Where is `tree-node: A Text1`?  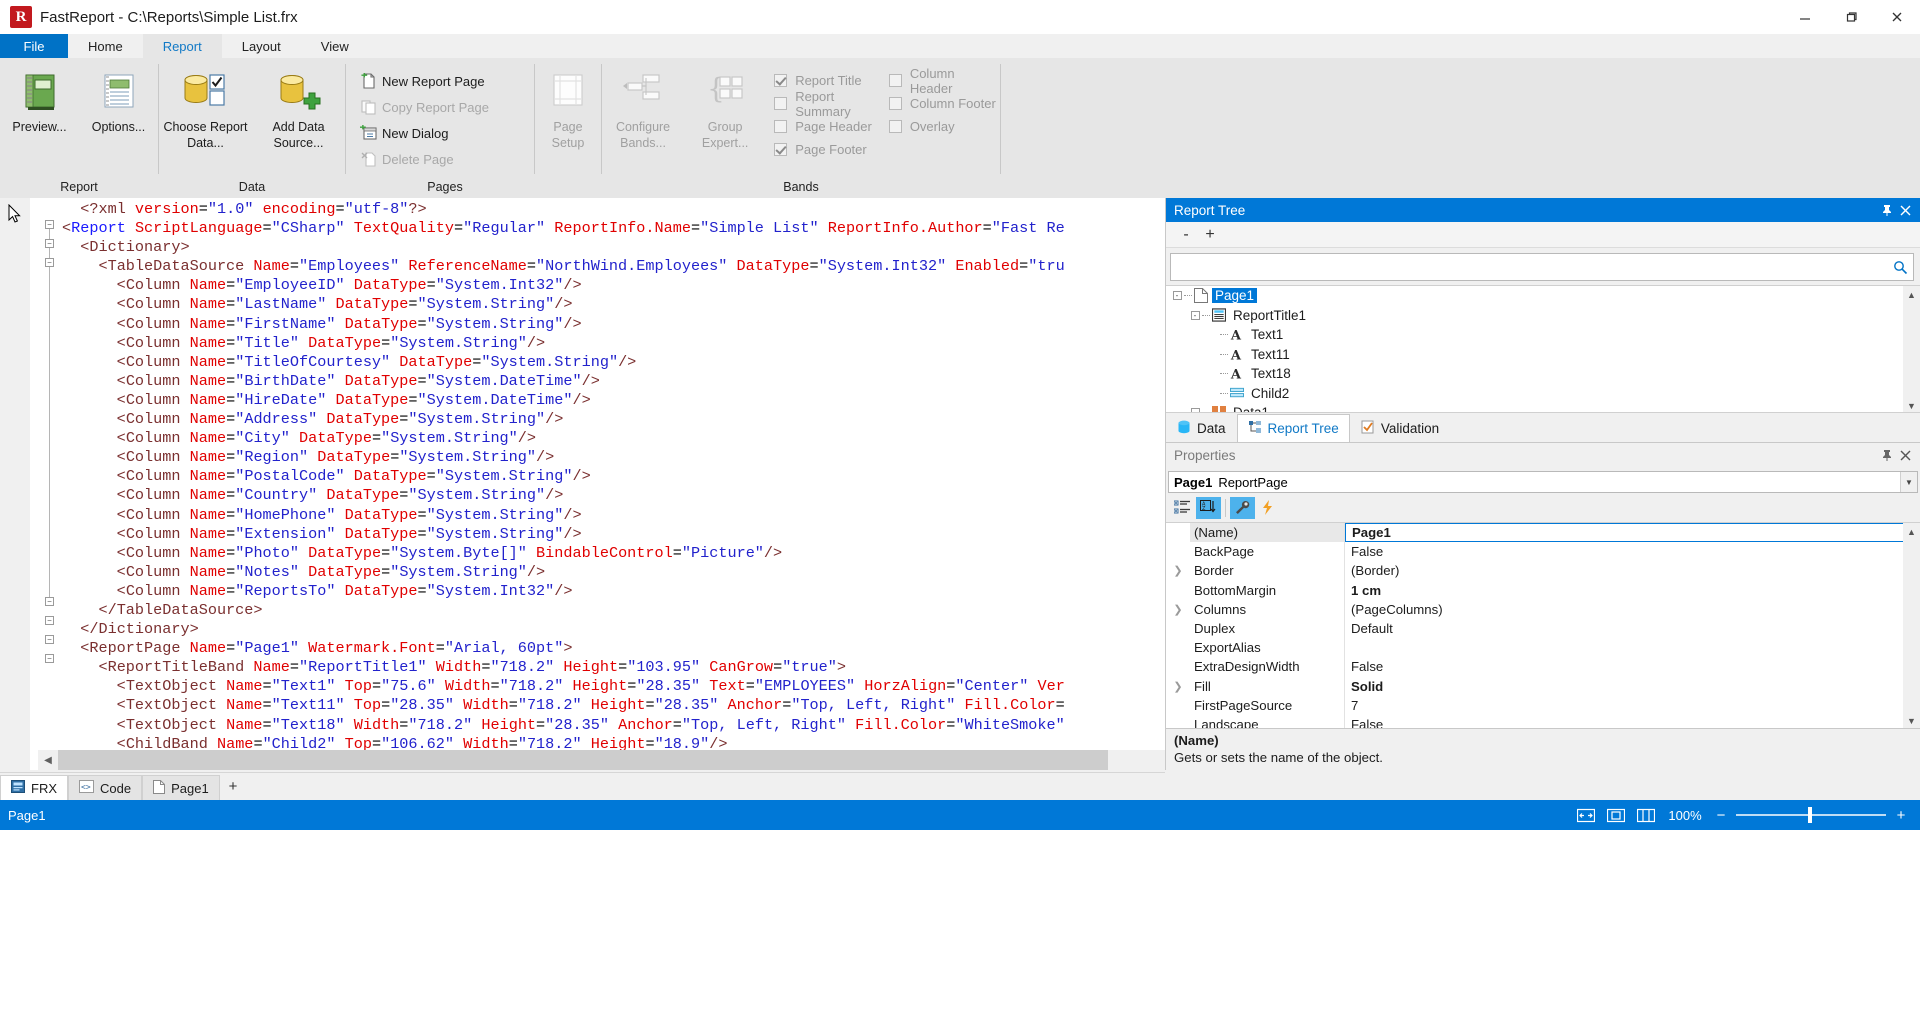
tree-node: A Text1 is located at coordinates (1543, 335).